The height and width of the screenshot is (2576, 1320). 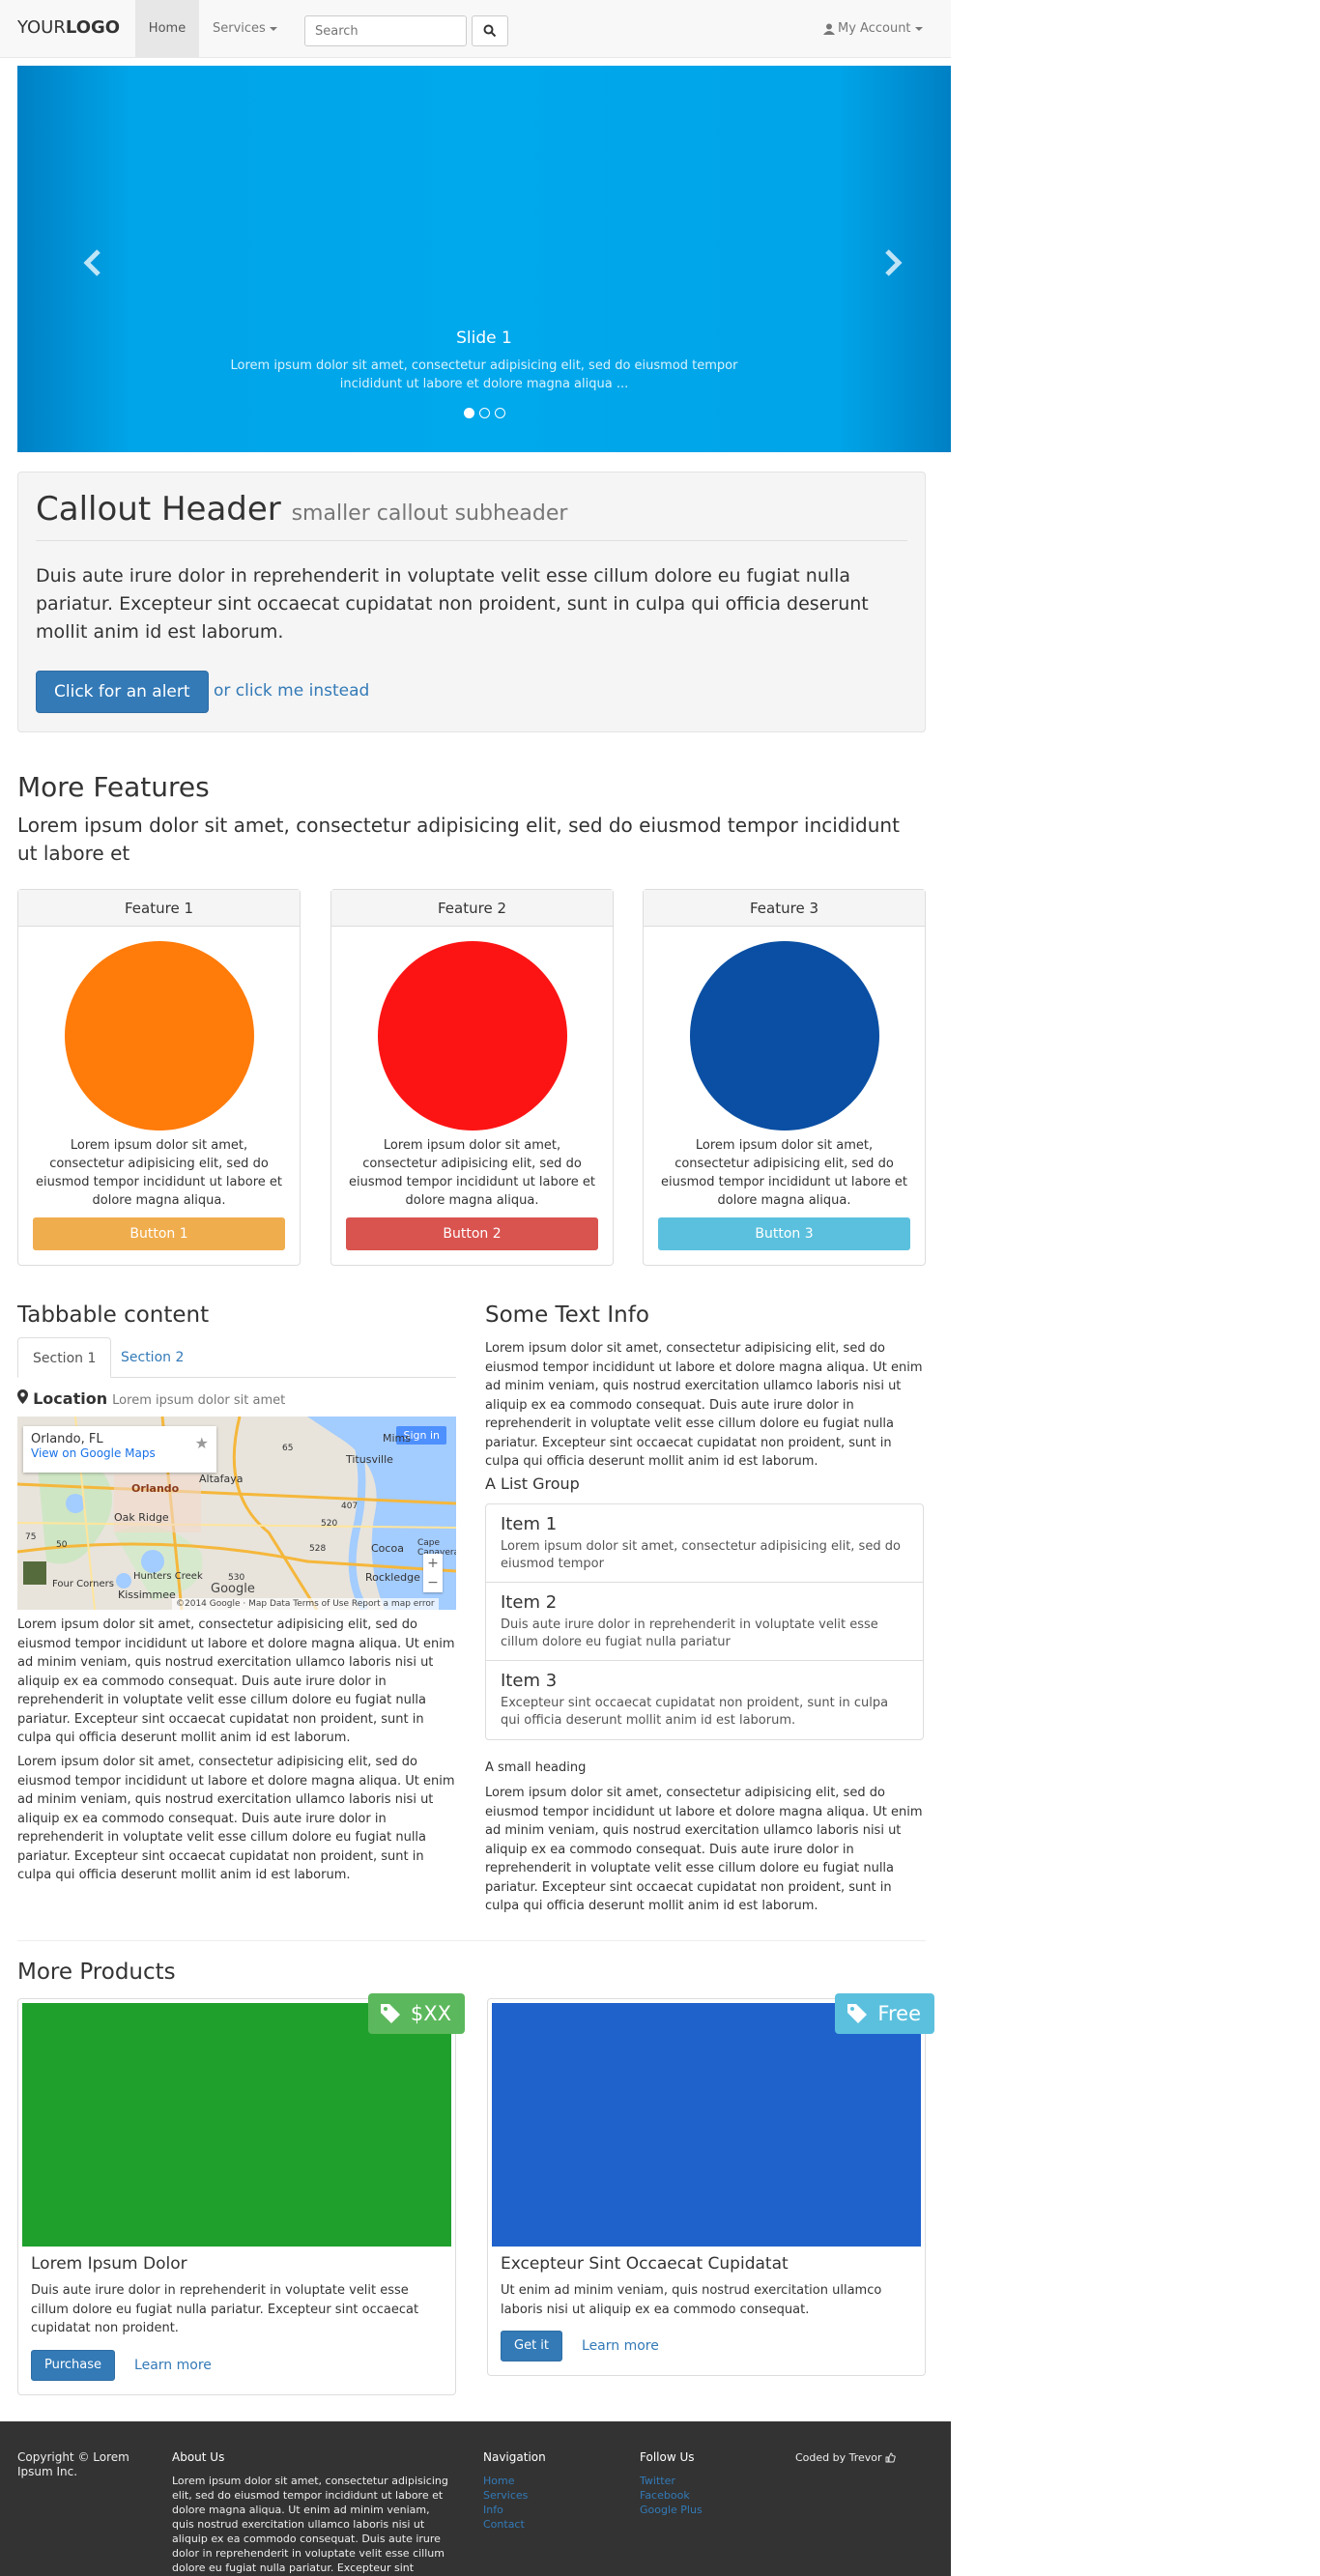 What do you see at coordinates (329, 1524) in the screenshot?
I see `map-road-number: 520` at bounding box center [329, 1524].